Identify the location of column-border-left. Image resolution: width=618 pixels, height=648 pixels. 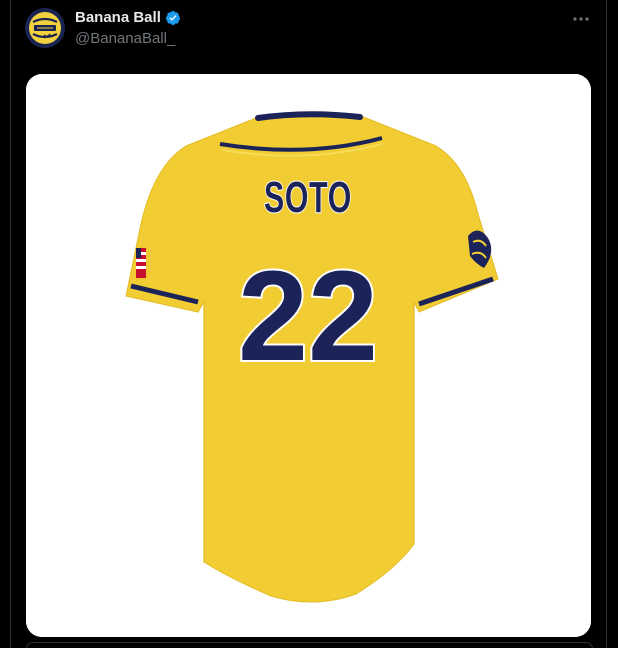
(10, 324).